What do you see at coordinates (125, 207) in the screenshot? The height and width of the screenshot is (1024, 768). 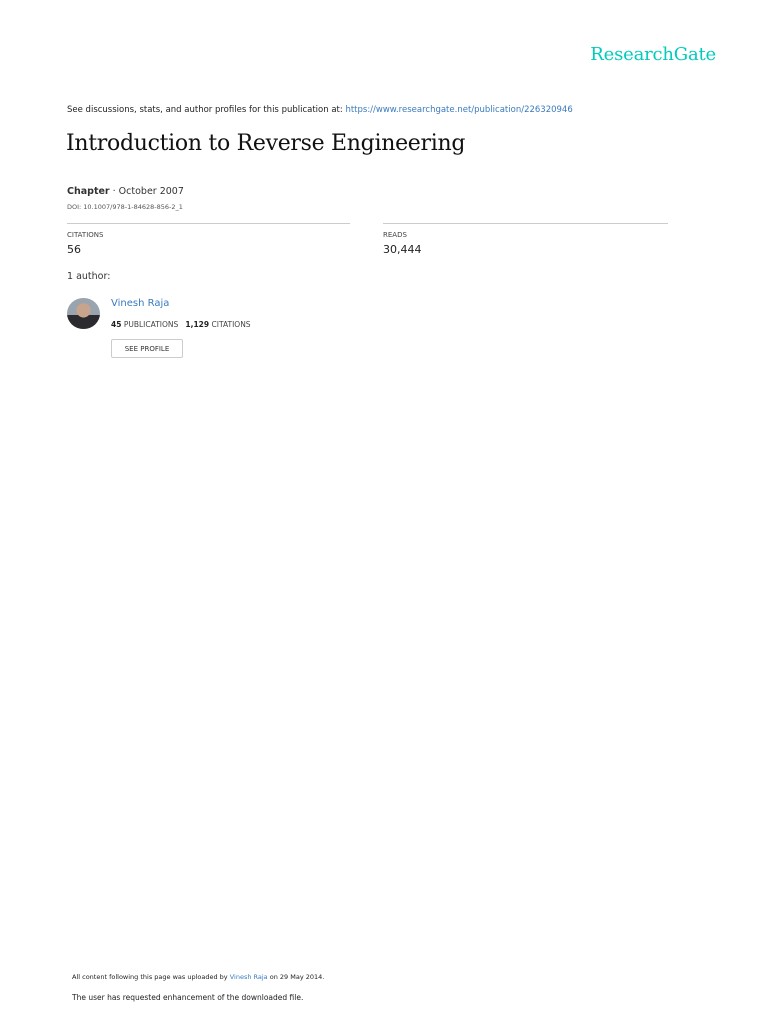 I see `doi: DOI: 10.1007/978-1-84628-856-2_1` at bounding box center [125, 207].